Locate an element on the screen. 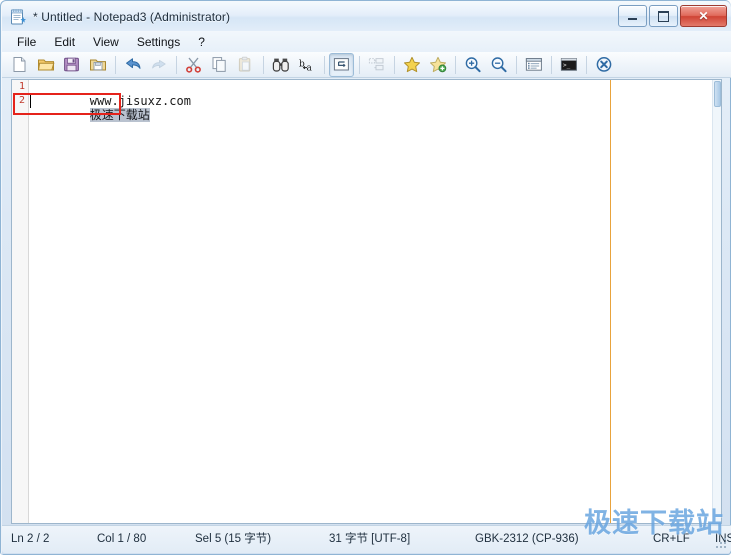 The height and width of the screenshot is (556, 731). cut-icon is located at coordinates (193, 64).